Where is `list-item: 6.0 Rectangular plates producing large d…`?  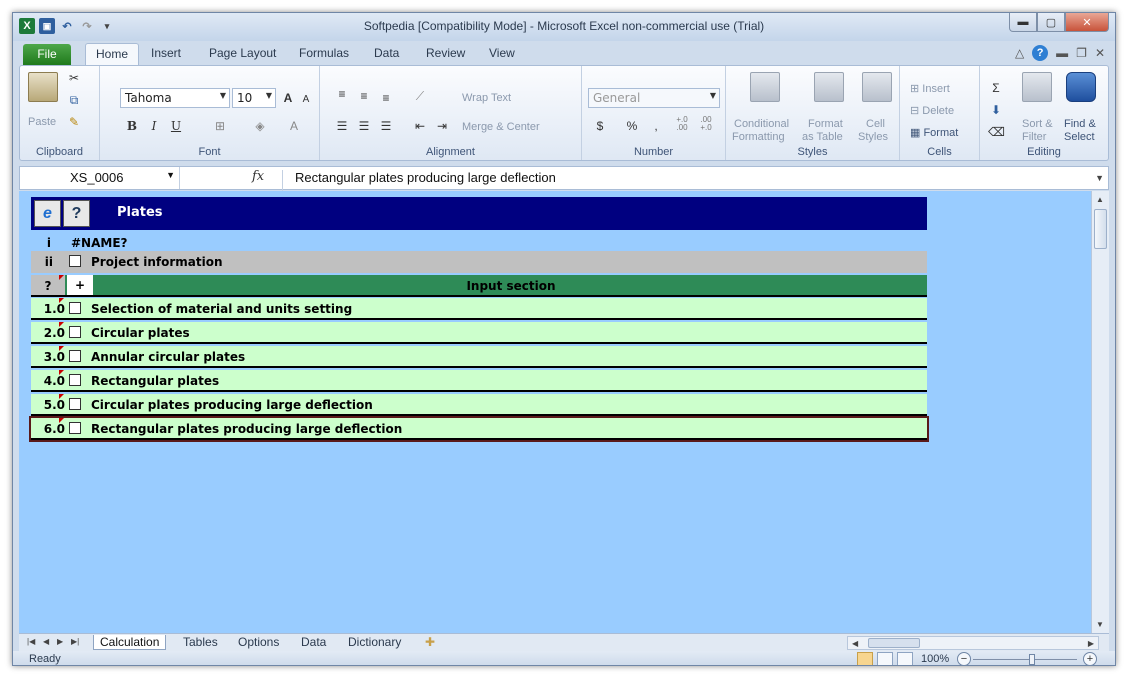
list-item: 6.0 Rectangular plates producing large d… is located at coordinates (479, 429).